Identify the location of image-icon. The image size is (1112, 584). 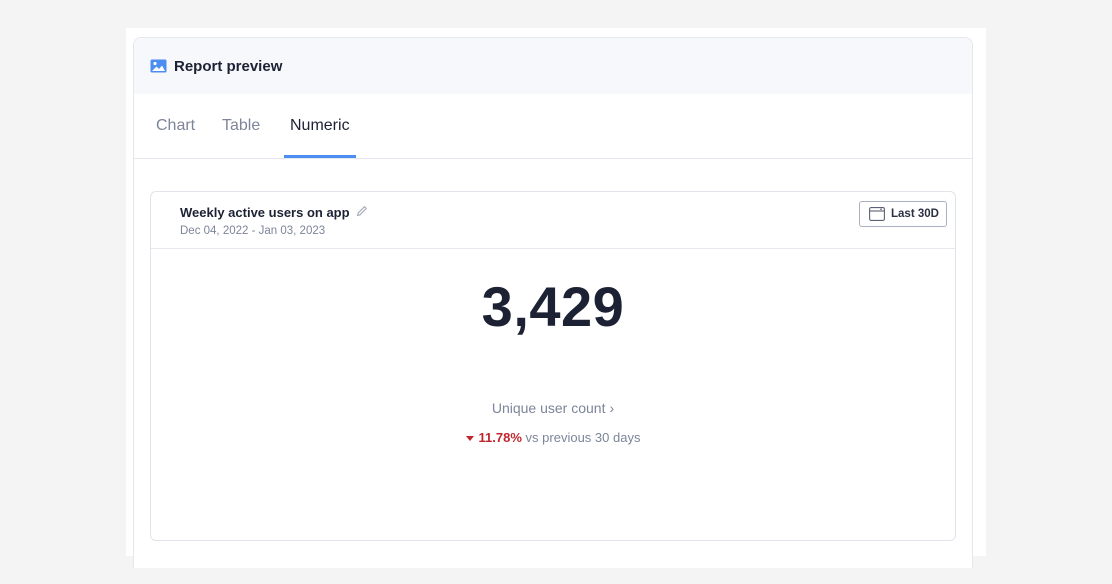
(158, 66).